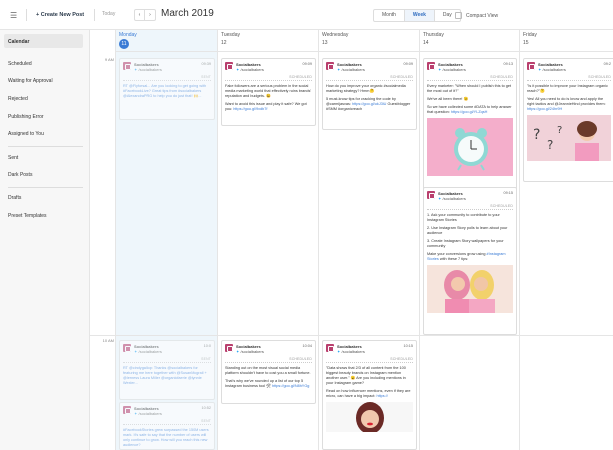 The width and height of the screenshot is (613, 450). I want to click on view-month-button: Month, so click(389, 15).